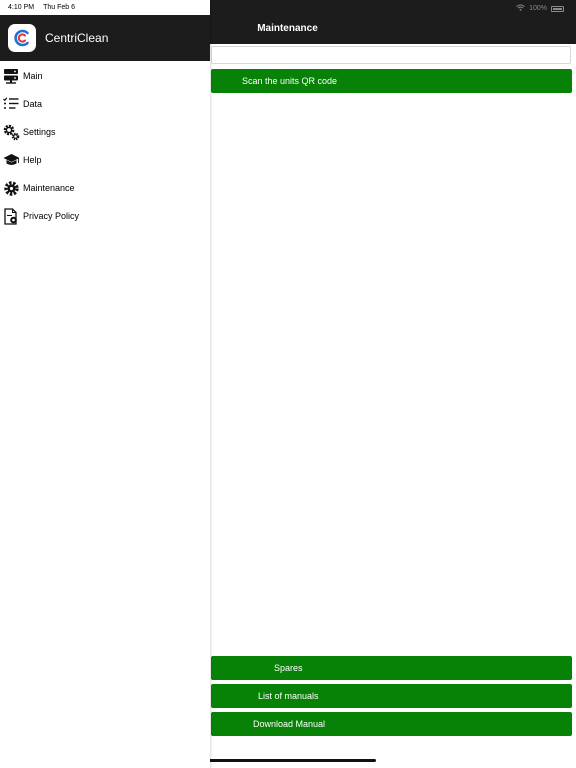  Describe the element at coordinates (49, 188) in the screenshot. I see `menu-item-label: Maintenance` at that location.